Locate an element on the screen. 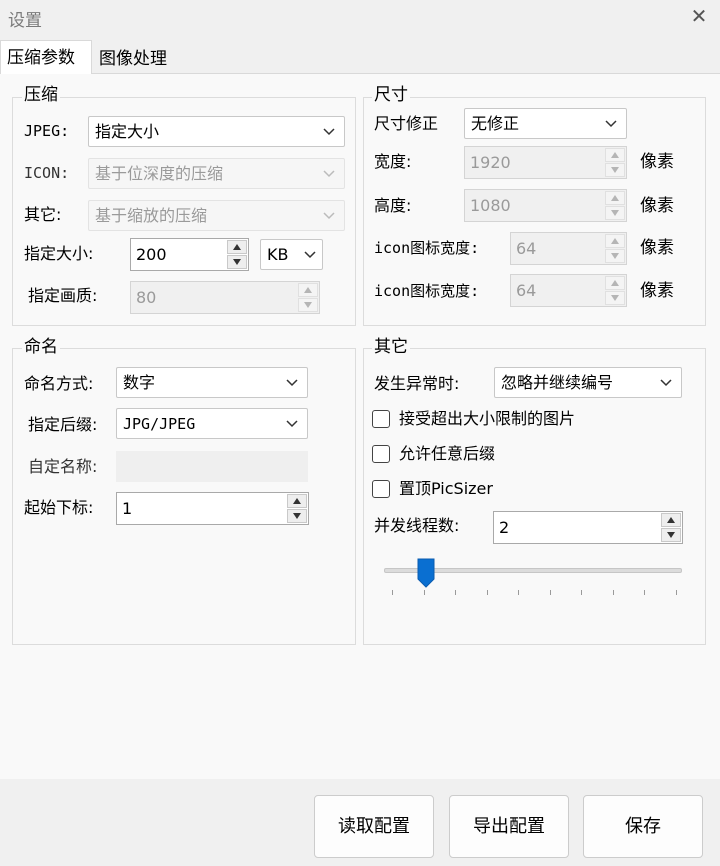 This screenshot has height=866, width=720. size-spinbox: 200 is located at coordinates (189, 254).